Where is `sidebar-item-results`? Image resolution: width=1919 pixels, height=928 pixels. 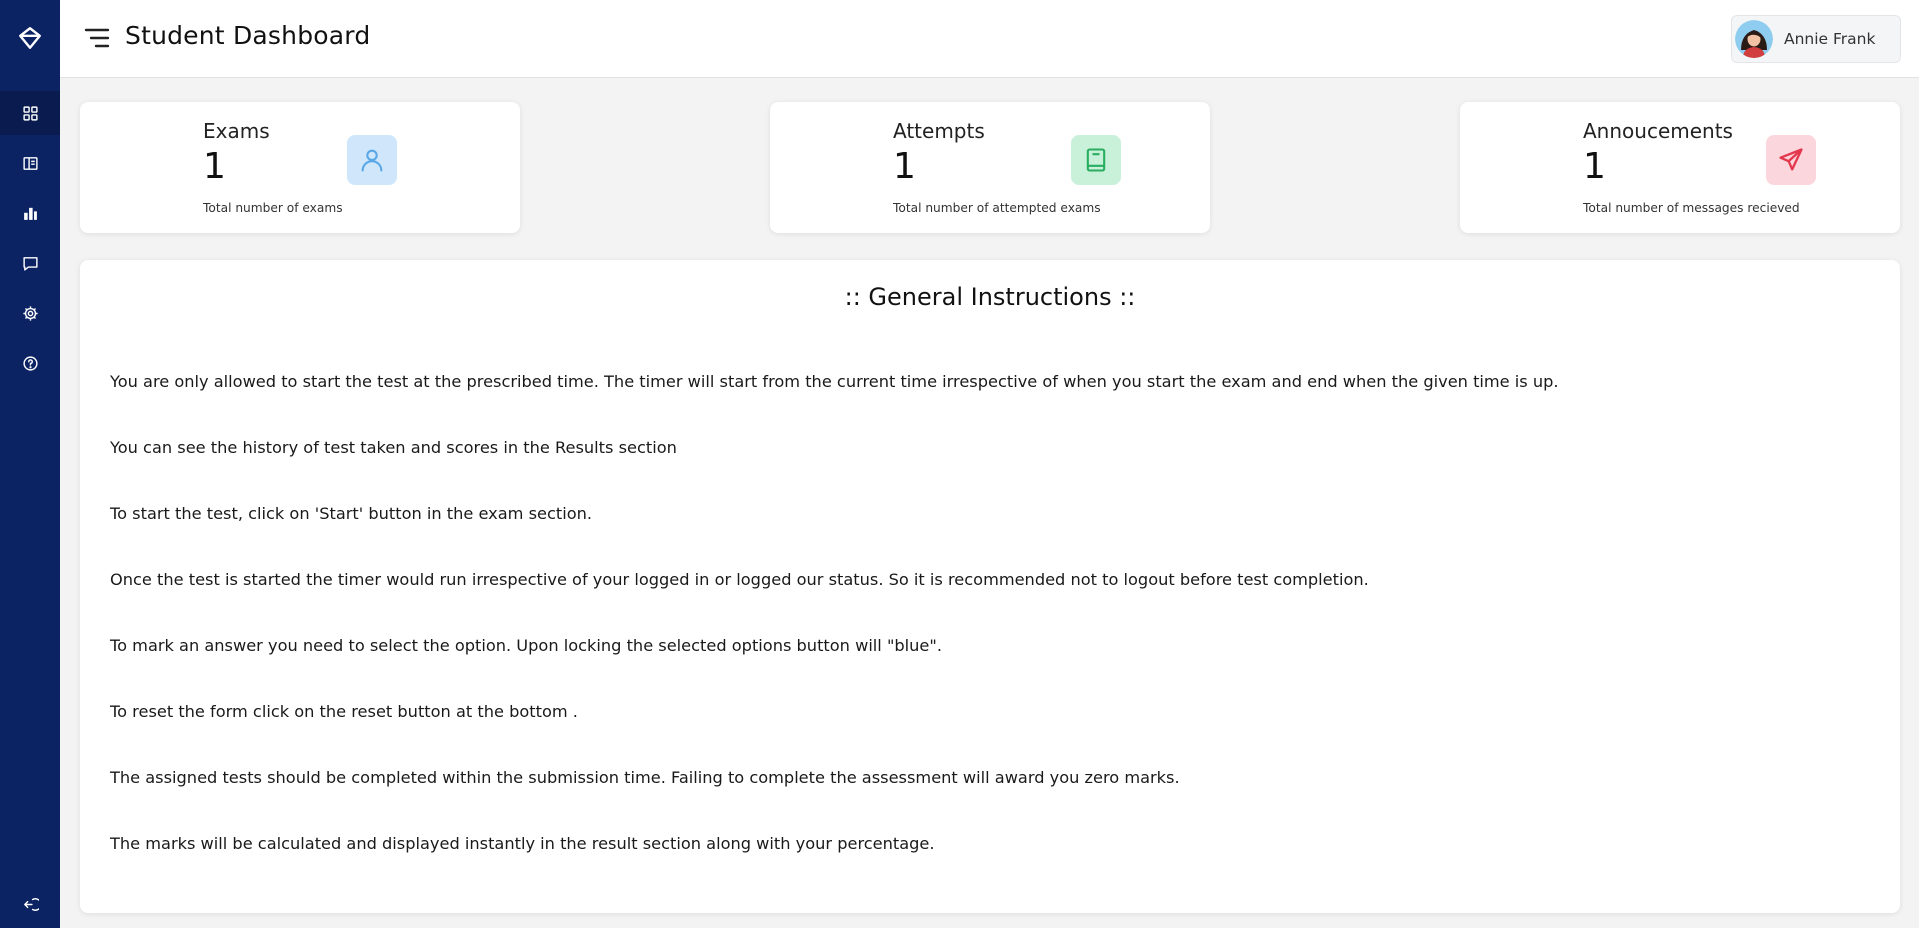 sidebar-item-results is located at coordinates (30, 213).